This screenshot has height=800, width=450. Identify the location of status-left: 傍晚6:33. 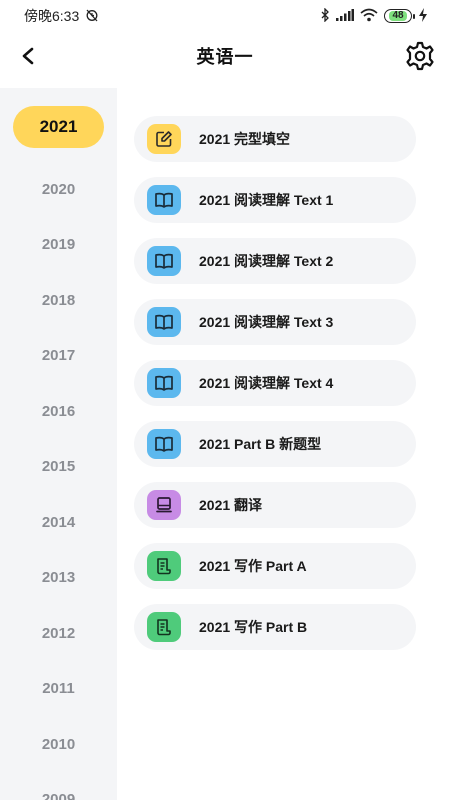
(61, 16).